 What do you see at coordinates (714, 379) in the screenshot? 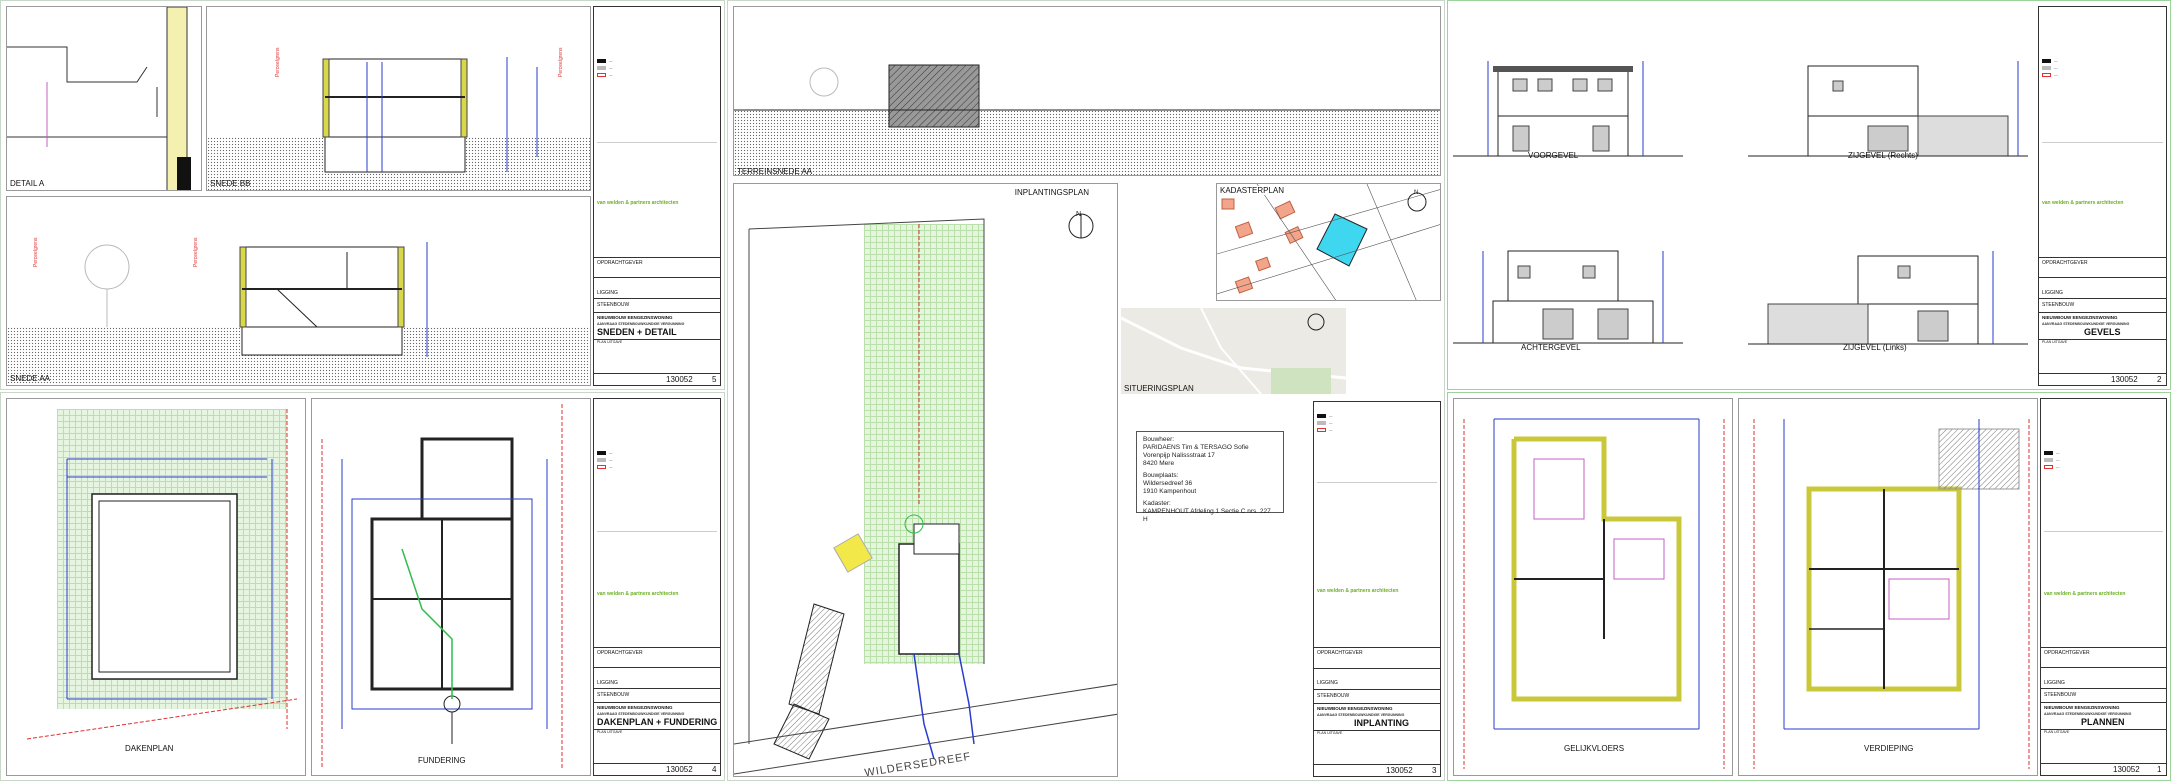
I see `sheet-number: 5` at bounding box center [714, 379].